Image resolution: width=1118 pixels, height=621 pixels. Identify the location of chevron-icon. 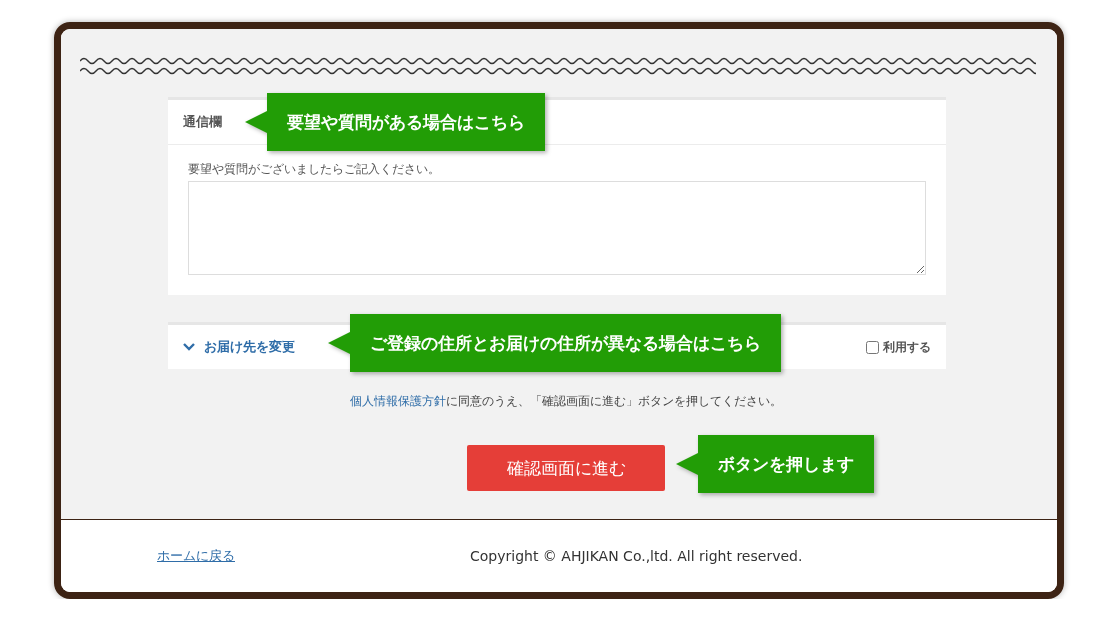
(189, 347).